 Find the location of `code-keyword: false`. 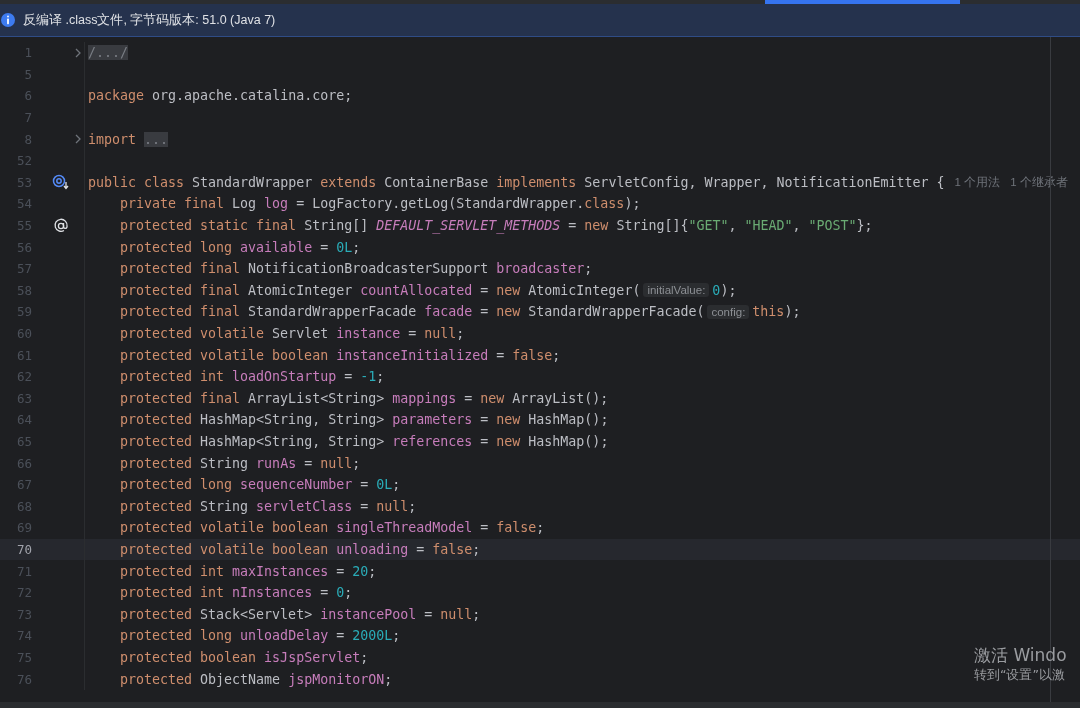

code-keyword: false is located at coordinates (532, 355).